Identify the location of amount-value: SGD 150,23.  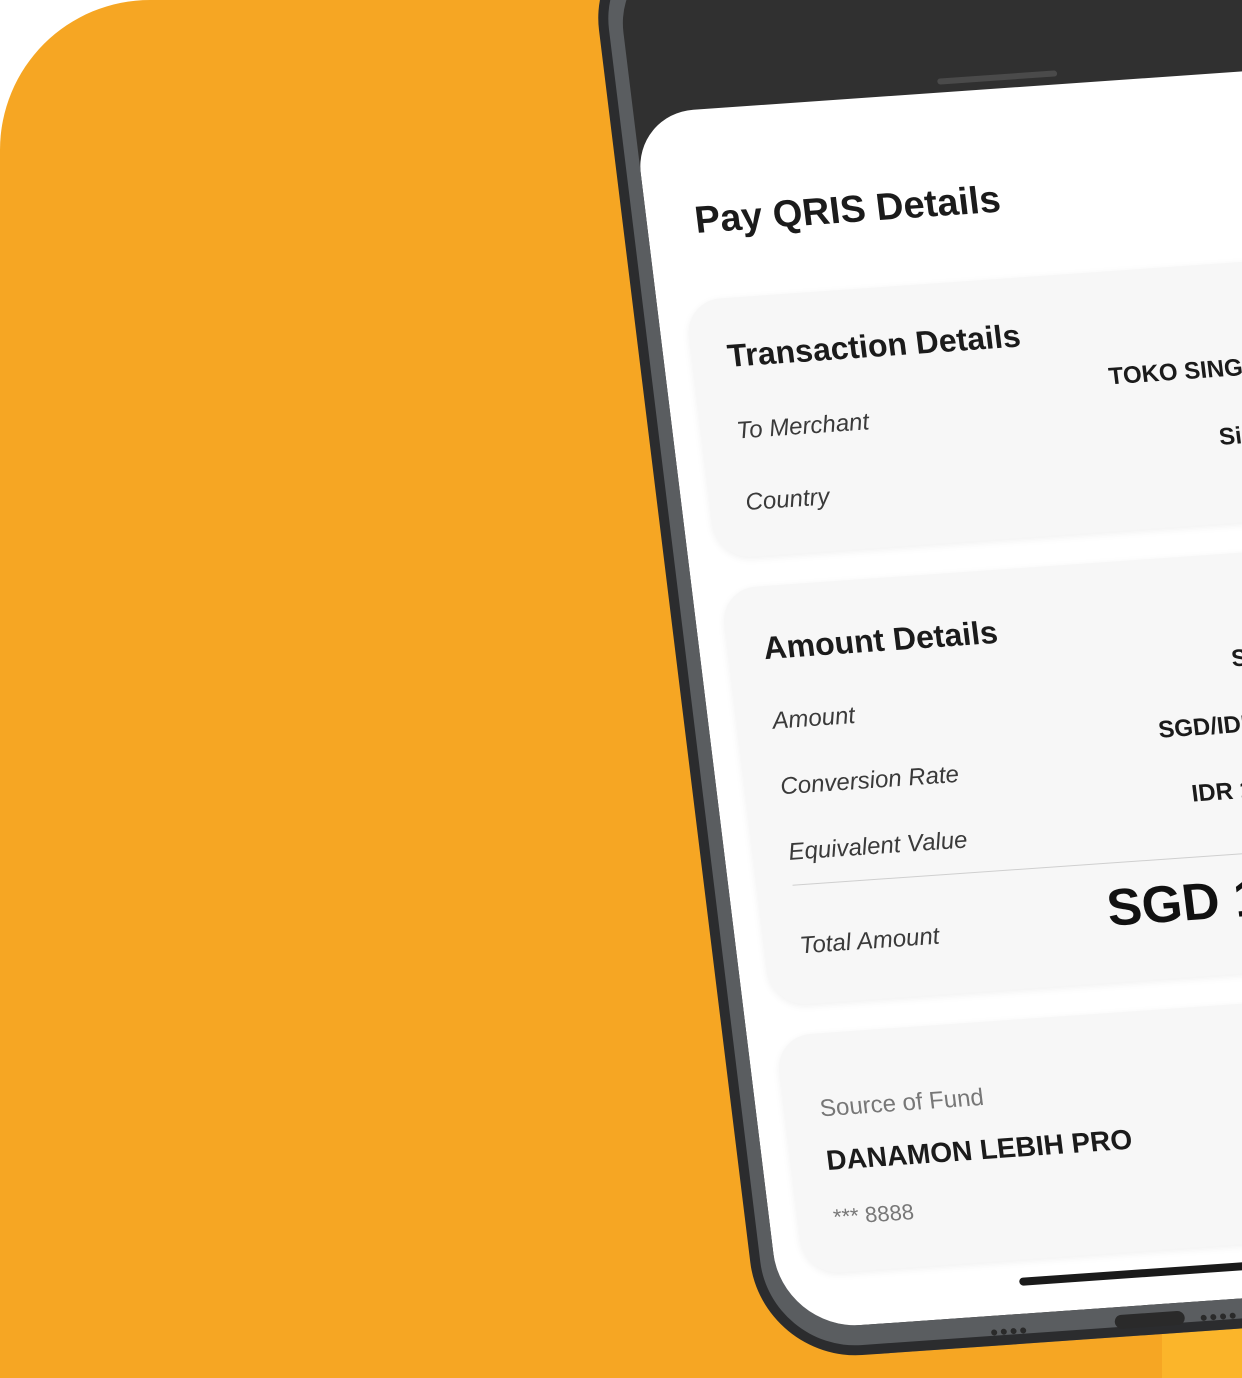
(1235, 654).